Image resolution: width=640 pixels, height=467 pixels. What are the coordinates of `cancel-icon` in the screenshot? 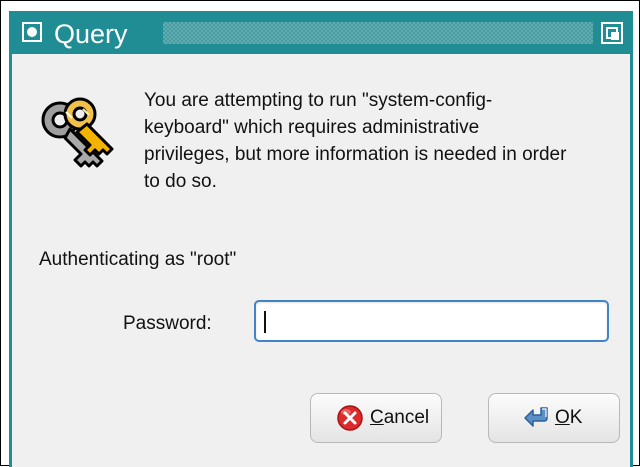 It's located at (350, 418).